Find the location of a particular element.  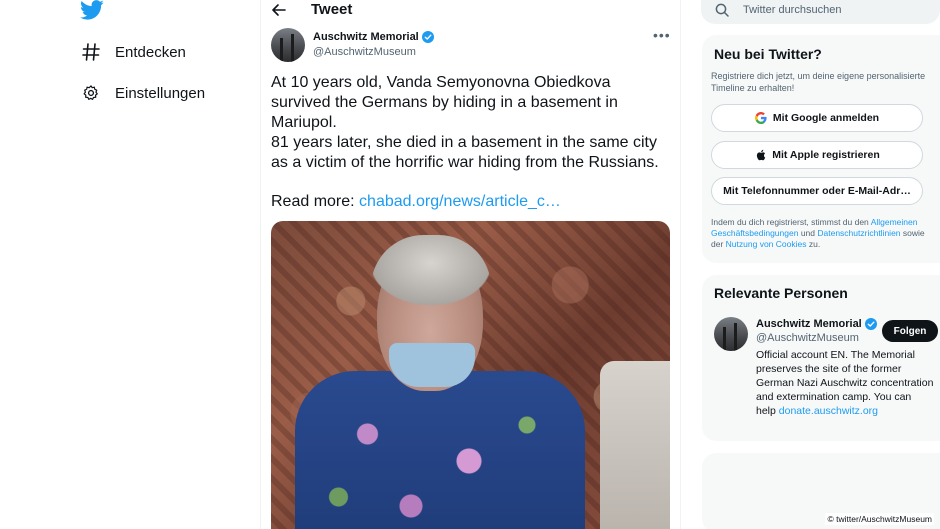

more-options-icon: ••• is located at coordinates (661, 36).